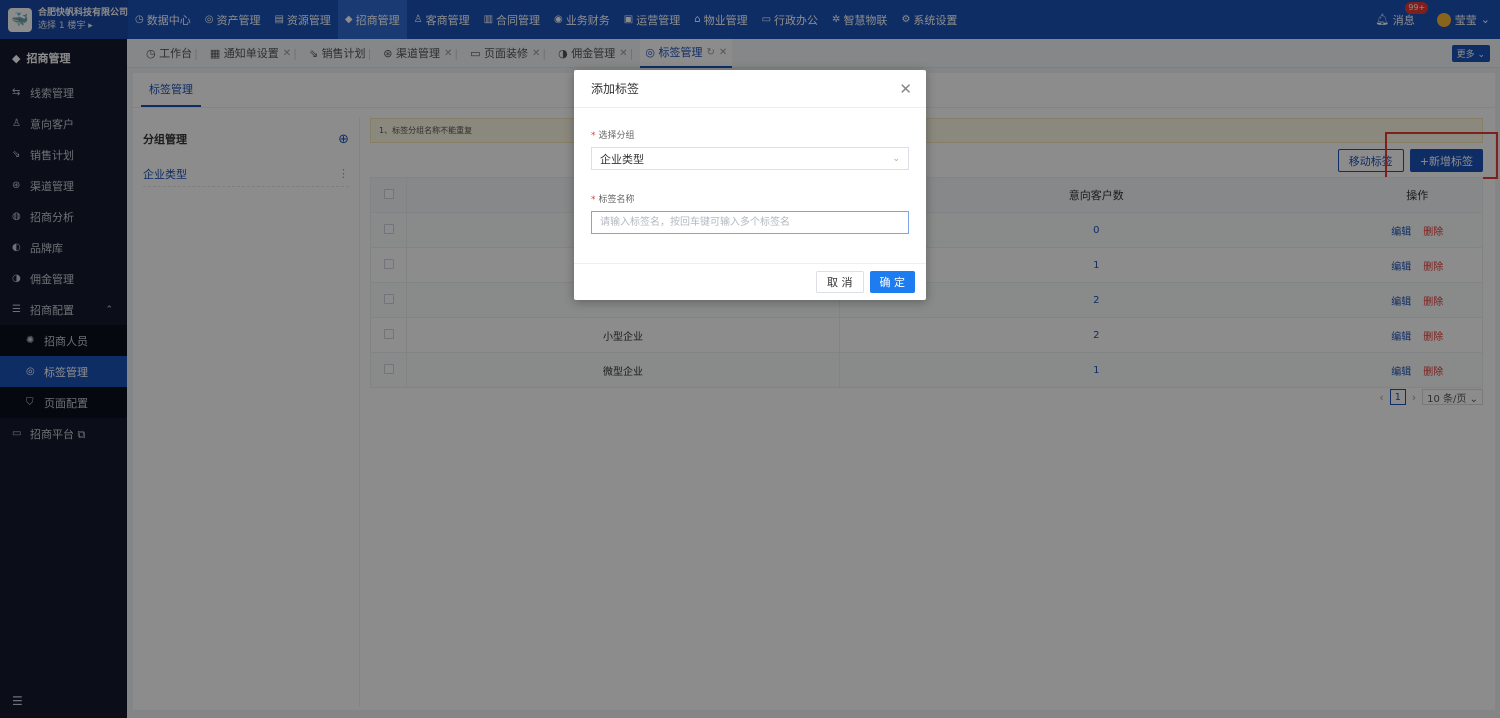  What do you see at coordinates (750, 222) in the screenshot?
I see `tag-name-input` at bounding box center [750, 222].